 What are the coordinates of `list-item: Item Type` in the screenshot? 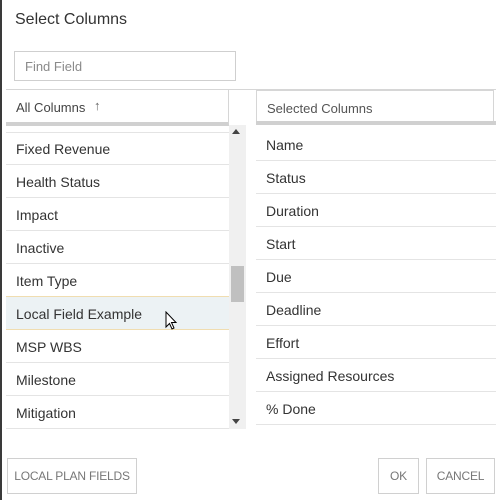 It's located at (117, 280).